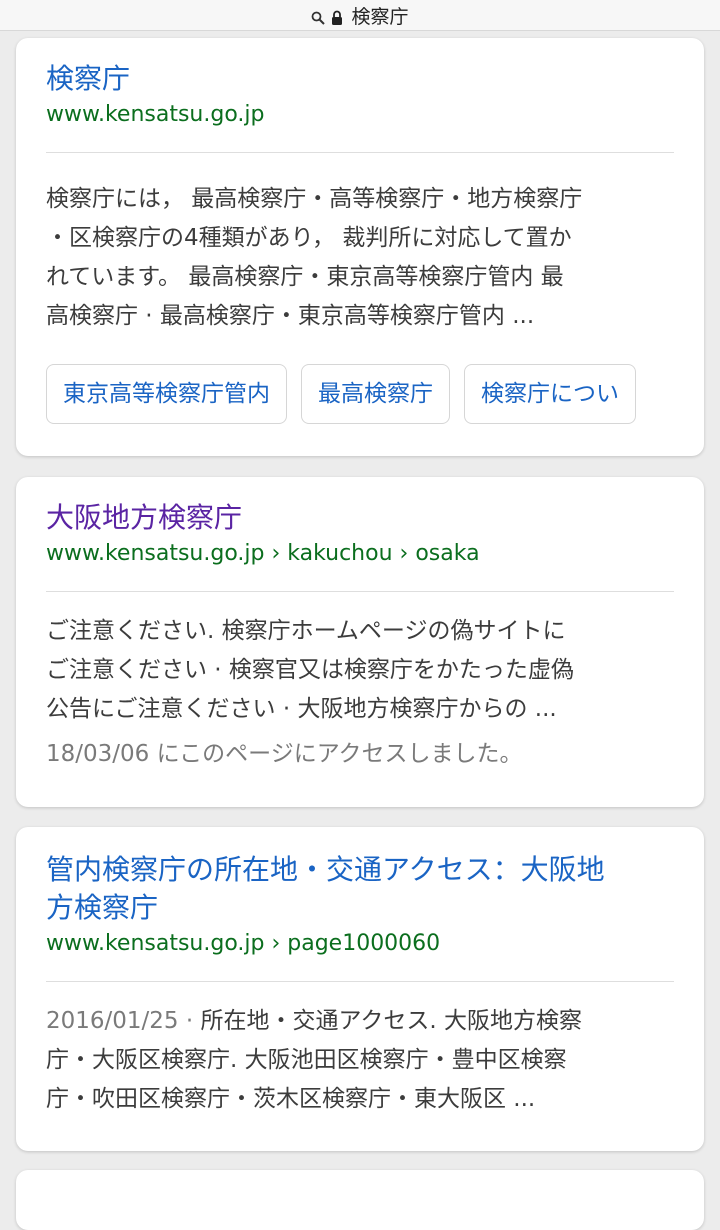  What do you see at coordinates (155, 114) in the screenshot?
I see `result-url: www.kensatsu.go.jp` at bounding box center [155, 114].